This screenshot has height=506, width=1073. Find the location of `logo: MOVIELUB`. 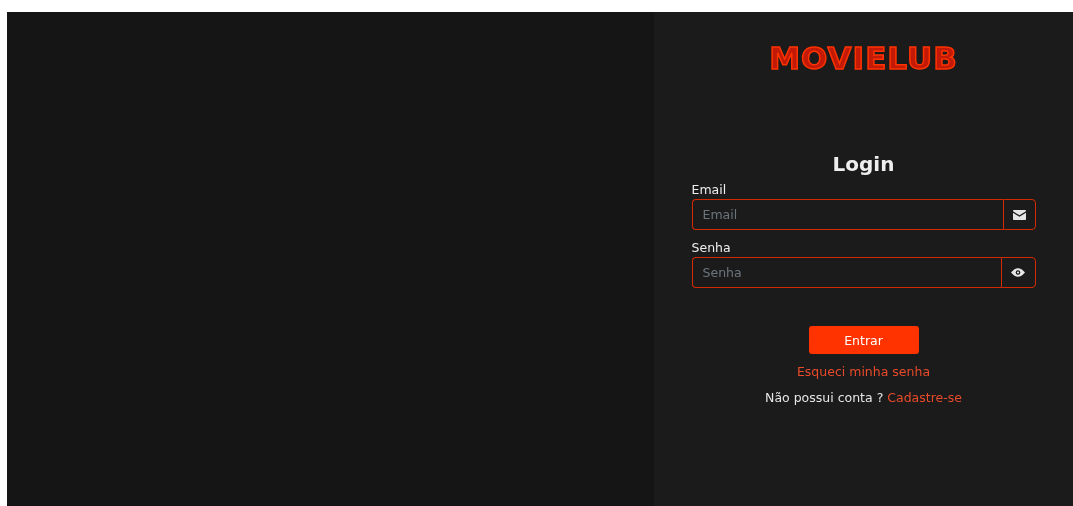

logo: MOVIELUB is located at coordinates (863, 58).